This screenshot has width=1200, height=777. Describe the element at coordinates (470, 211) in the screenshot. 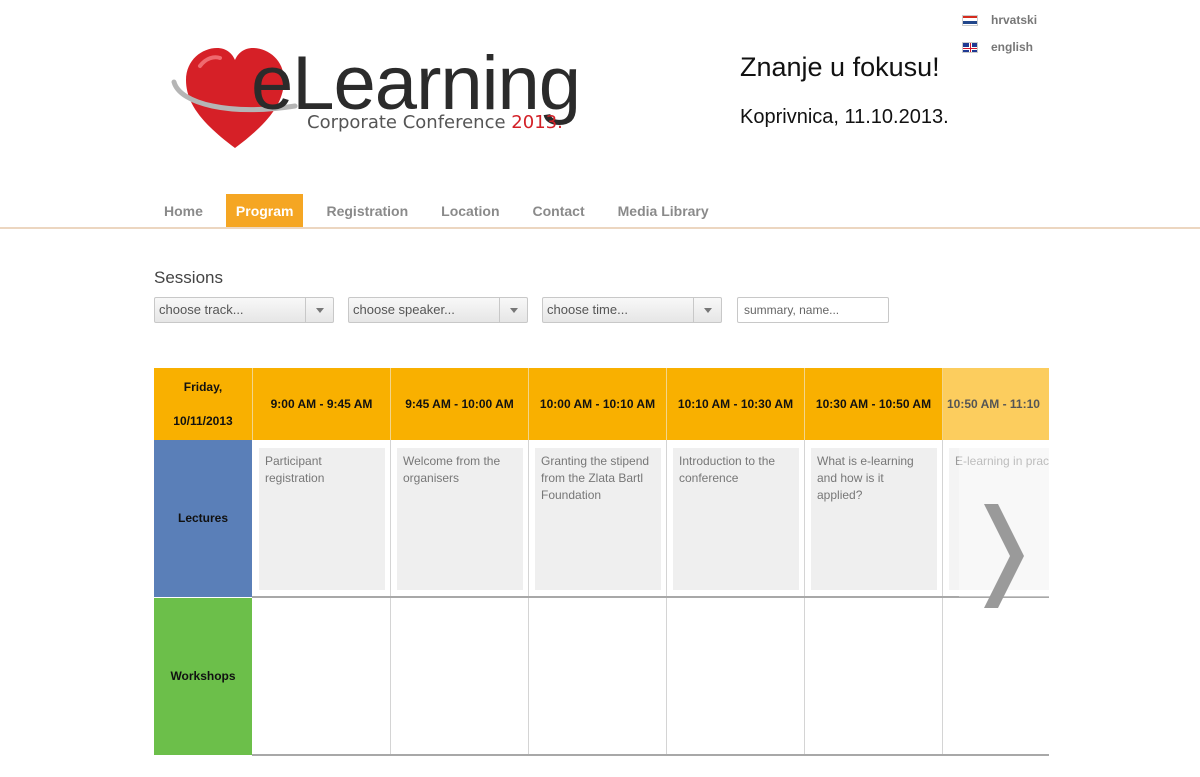

I see `nav-location: Location` at that location.